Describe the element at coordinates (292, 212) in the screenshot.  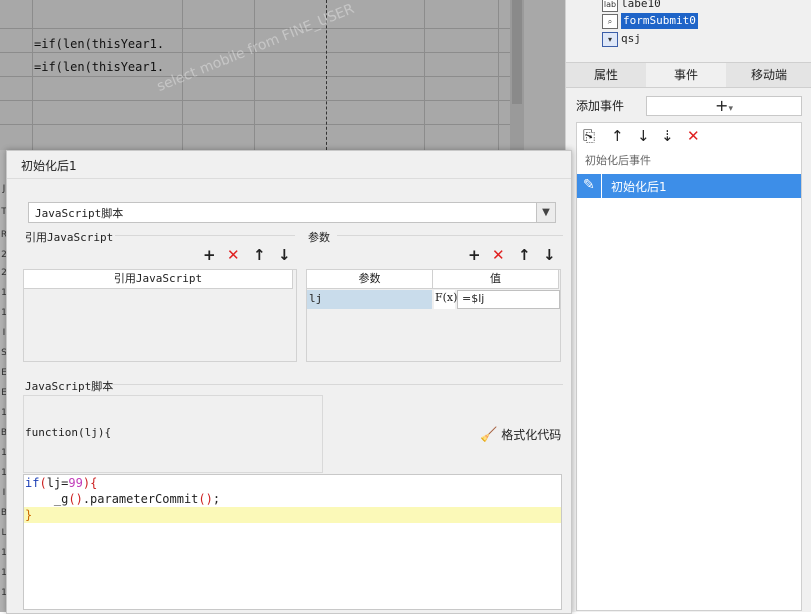
I see `script-type-select: JavaScript脚本 ▼` at that location.